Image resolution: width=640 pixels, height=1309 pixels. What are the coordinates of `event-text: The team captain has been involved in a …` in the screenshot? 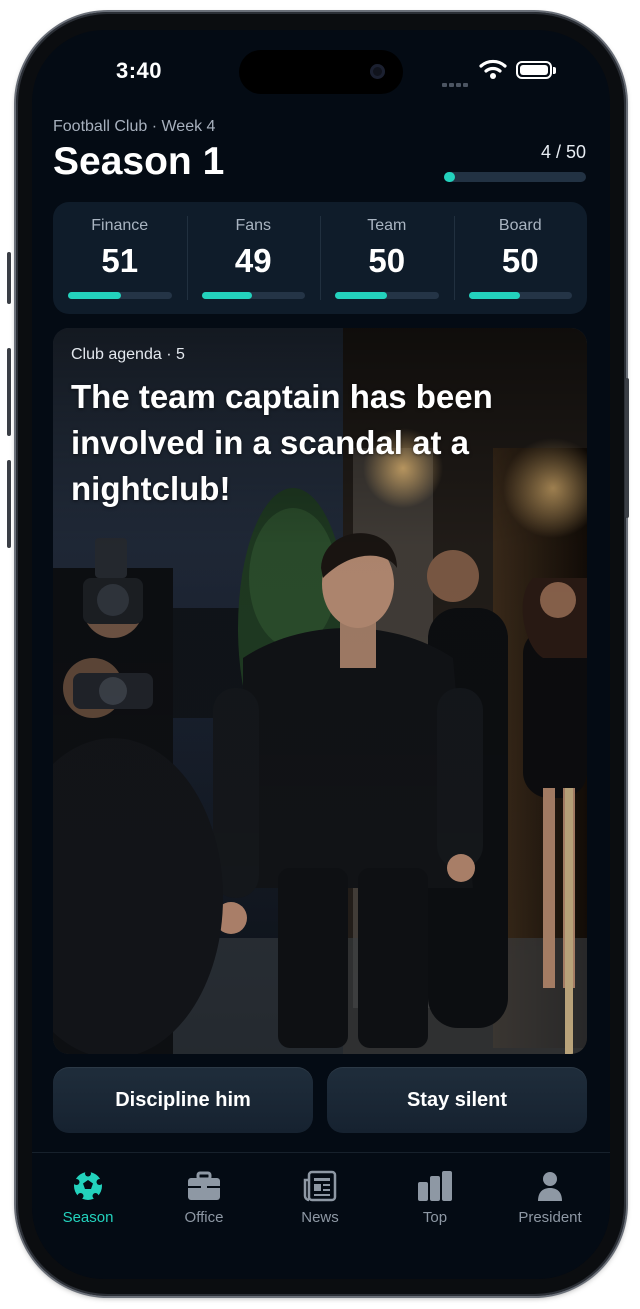 It's located at (282, 442).